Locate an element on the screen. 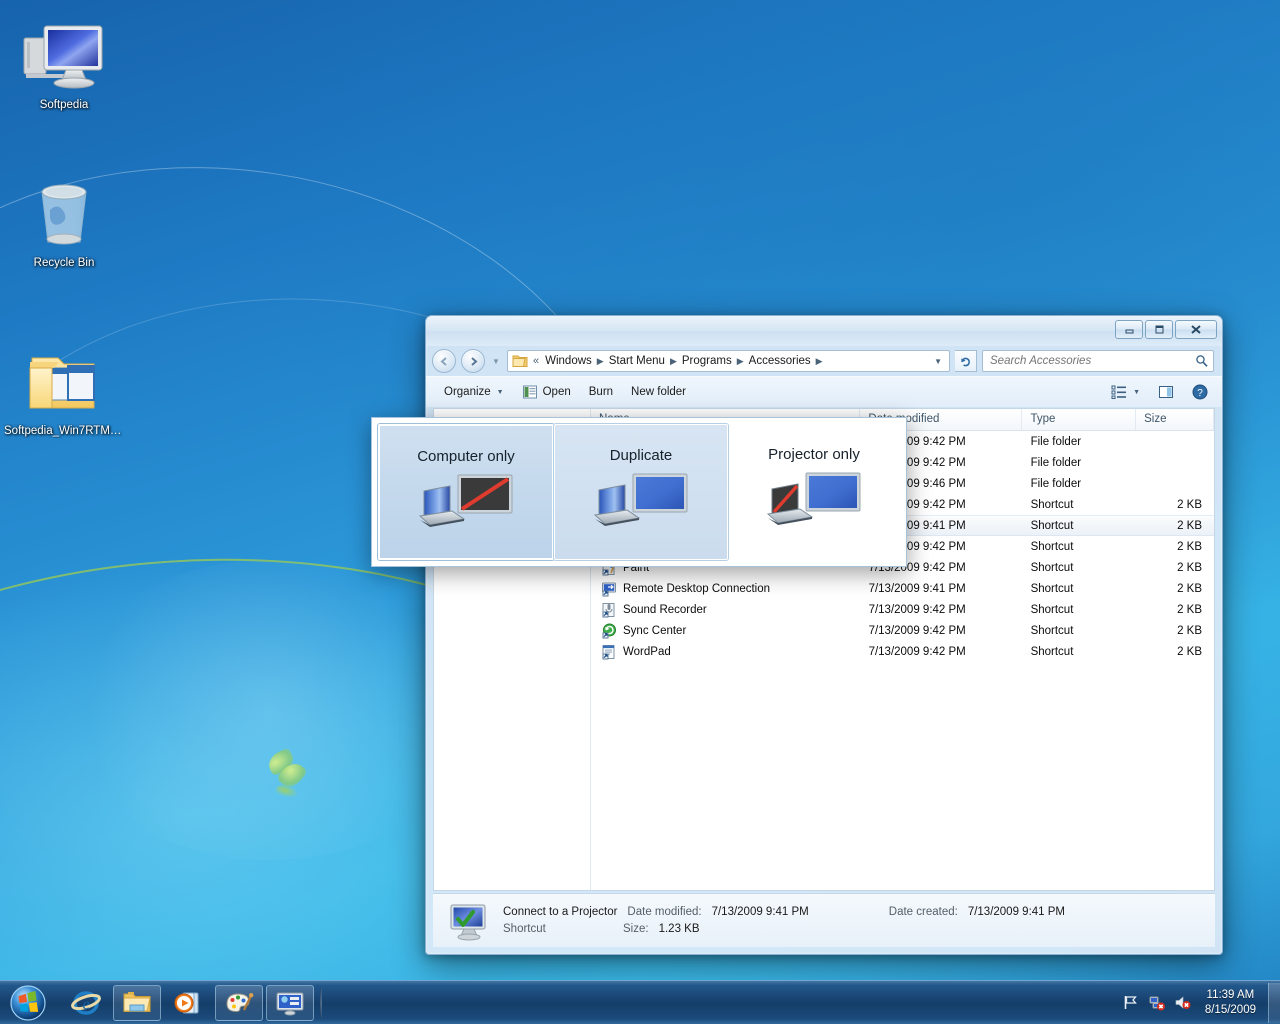 Image resolution: width=1280 pixels, height=1024 pixels. taskbar-item-windows-media-player is located at coordinates (188, 1003).